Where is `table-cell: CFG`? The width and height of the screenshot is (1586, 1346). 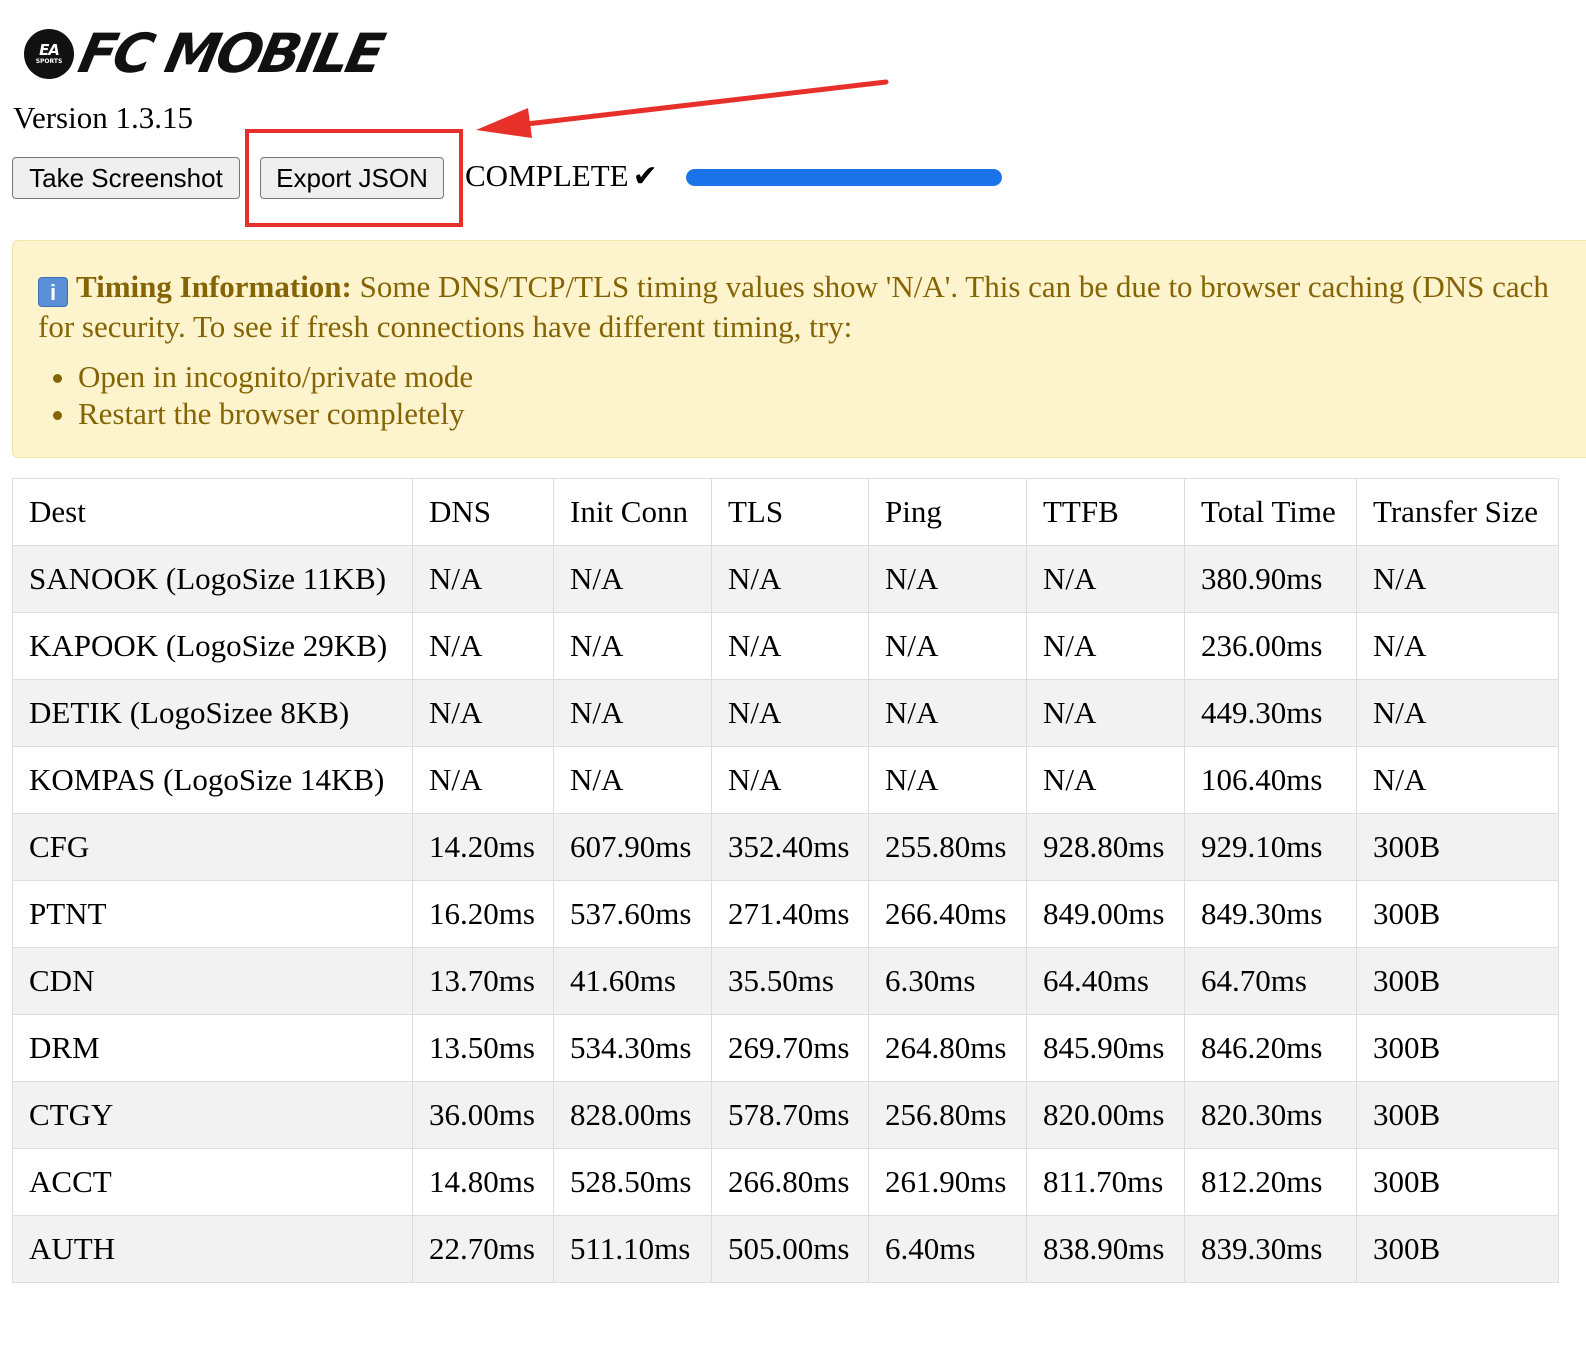 table-cell: CFG is located at coordinates (212, 847).